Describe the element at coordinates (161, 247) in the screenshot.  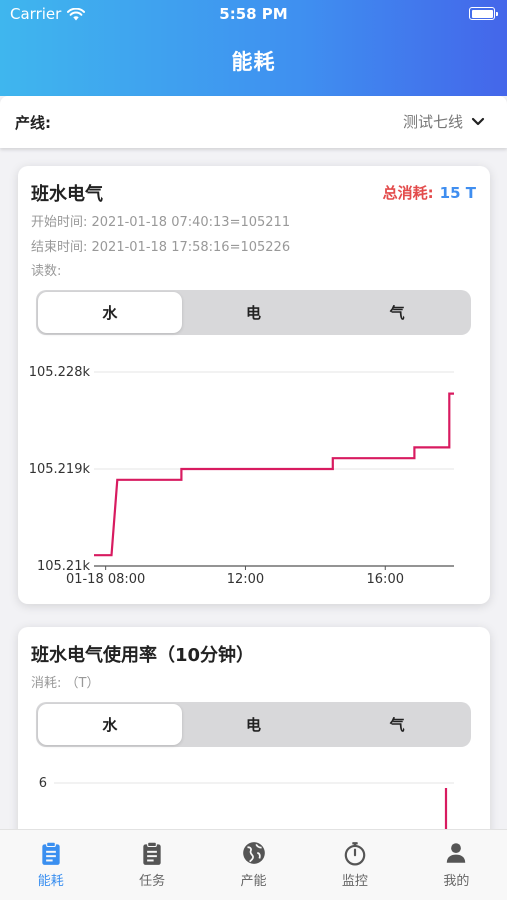
I see `end-time: 结束时间: 2021-01-18 17:58:16=105226` at that location.